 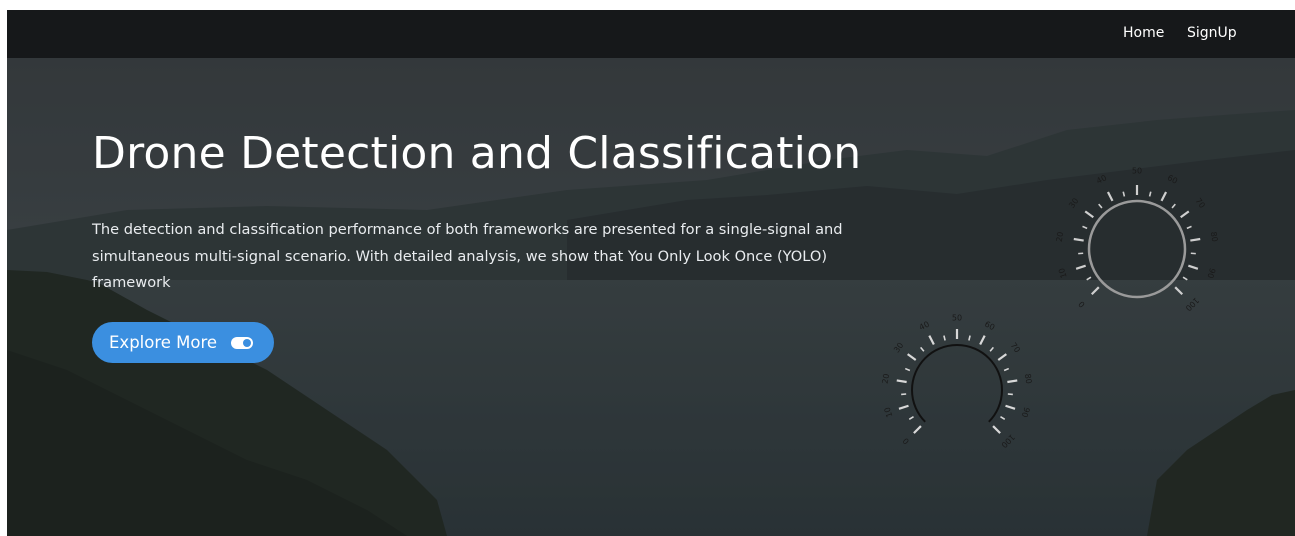 I want to click on toggle-on-icon, so click(x=242, y=342).